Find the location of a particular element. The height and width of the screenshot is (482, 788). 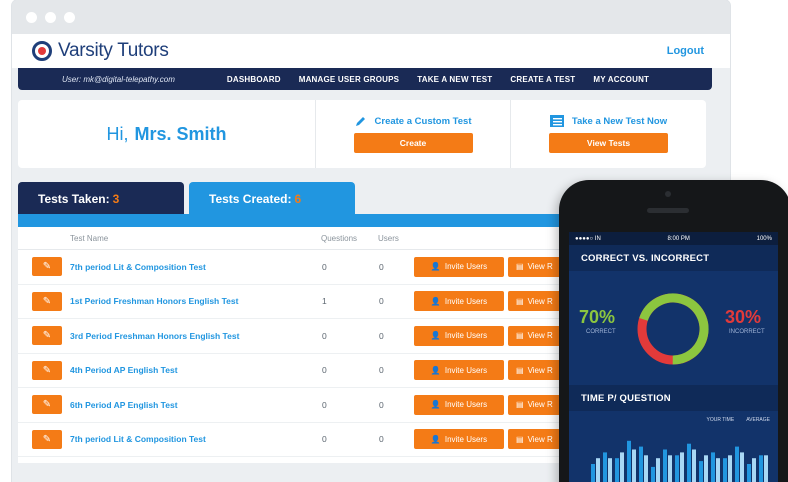

take-new-test-label: Take a New Test Now is located at coordinates (619, 121).